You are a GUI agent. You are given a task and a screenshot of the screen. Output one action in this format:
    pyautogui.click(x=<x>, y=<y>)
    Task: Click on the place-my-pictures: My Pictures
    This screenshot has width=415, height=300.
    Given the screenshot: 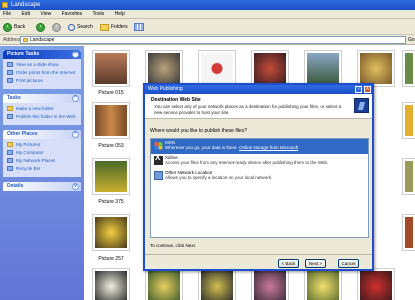 What is the action you would take?
    pyautogui.click(x=42, y=144)
    